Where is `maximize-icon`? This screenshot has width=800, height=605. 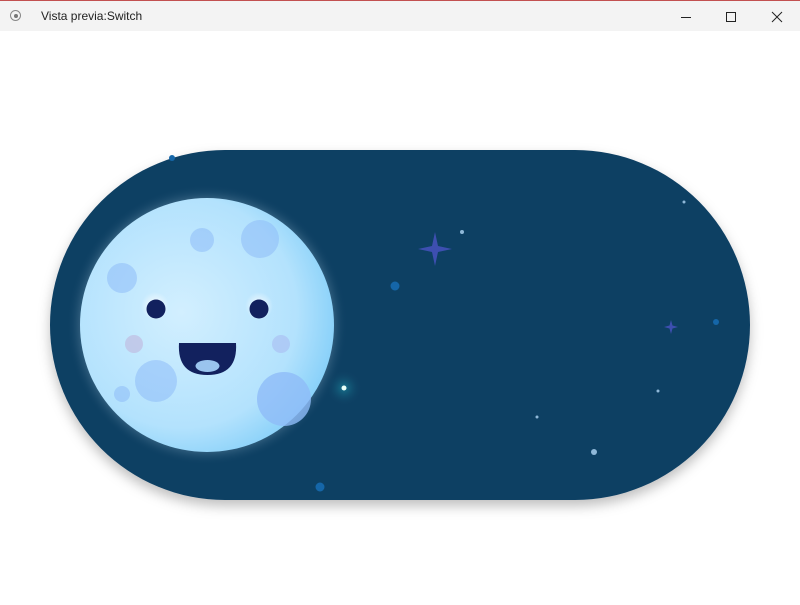 maximize-icon is located at coordinates (731, 16).